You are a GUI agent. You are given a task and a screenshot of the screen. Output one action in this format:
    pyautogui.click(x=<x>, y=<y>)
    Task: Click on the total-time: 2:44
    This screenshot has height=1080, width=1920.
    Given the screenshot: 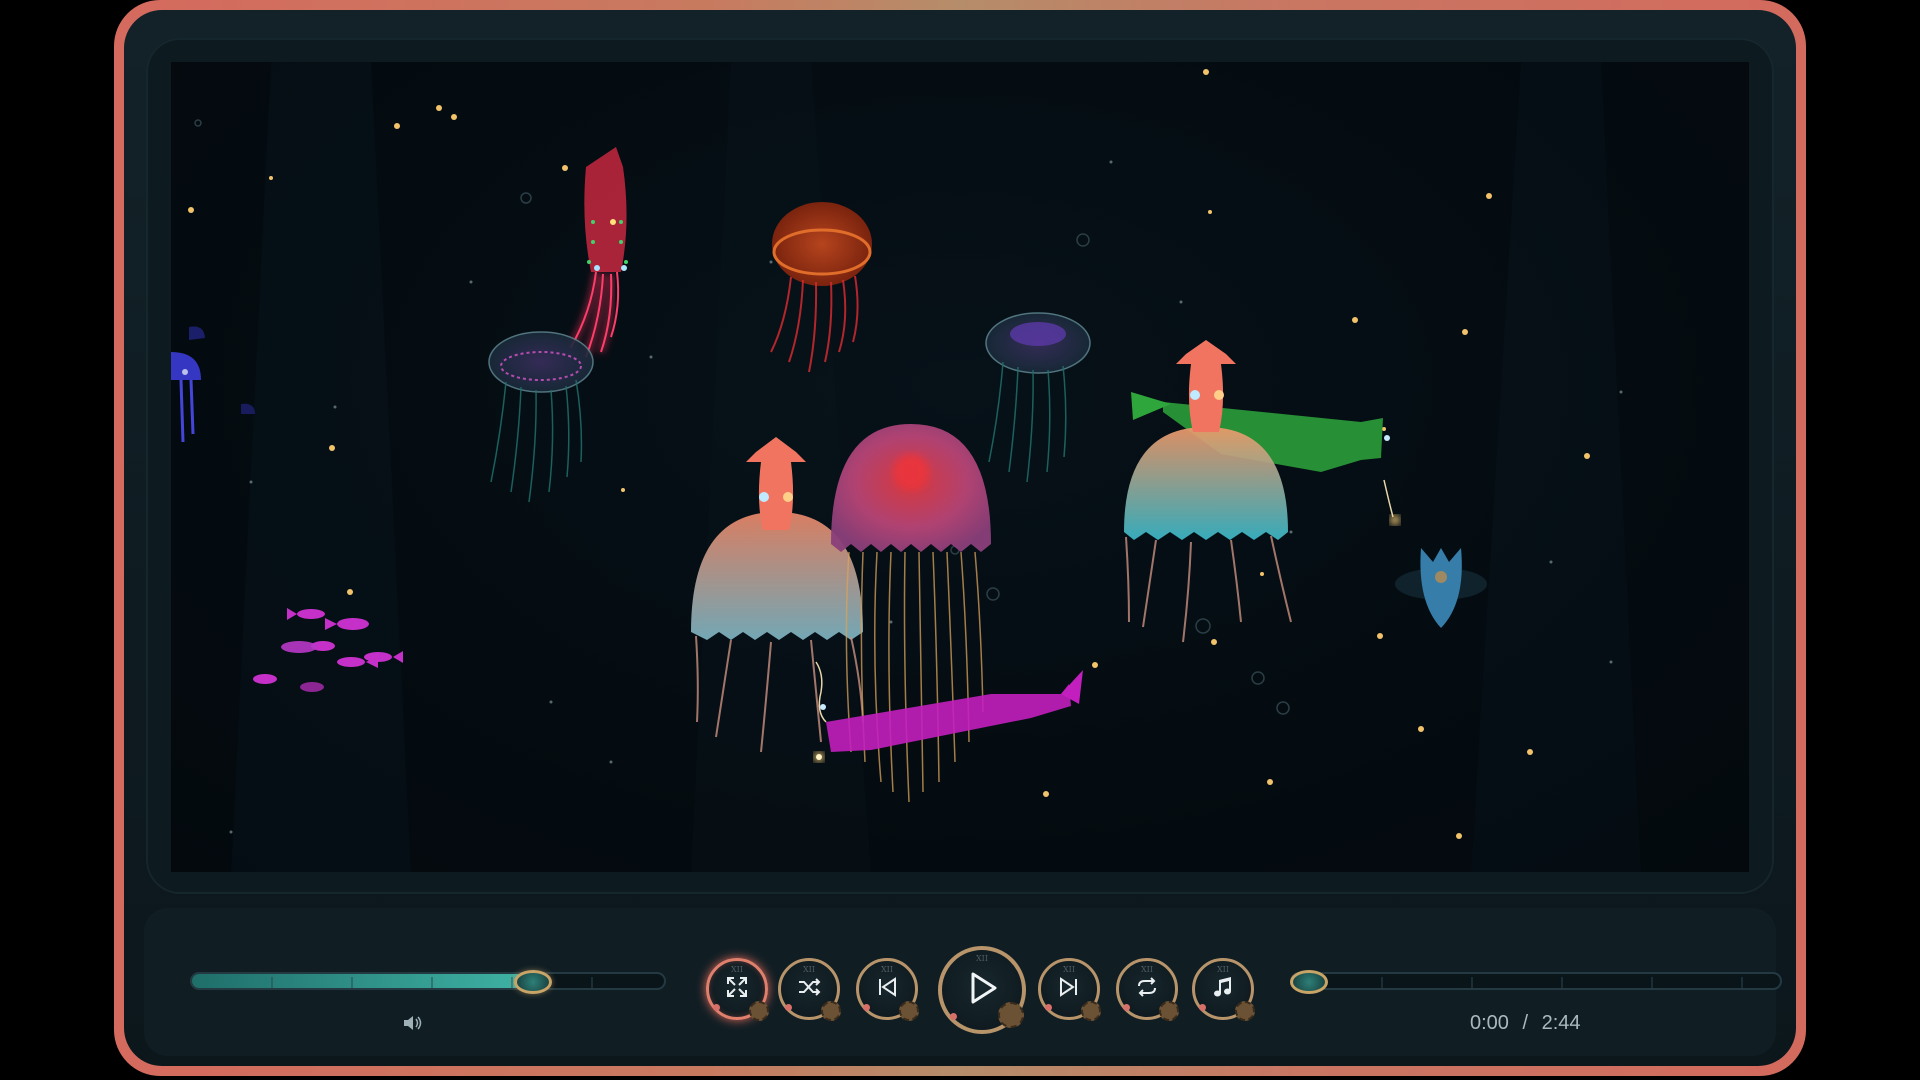 What is the action you would take?
    pyautogui.click(x=1561, y=1023)
    